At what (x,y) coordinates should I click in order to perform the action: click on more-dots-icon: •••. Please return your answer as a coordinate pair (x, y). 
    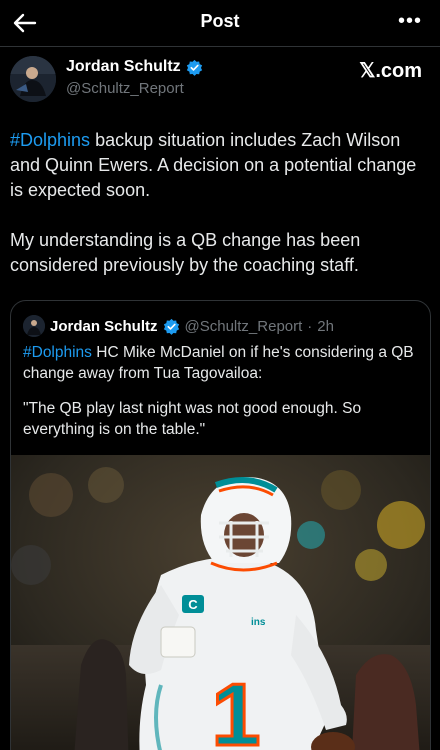
    Looking at the image, I should click on (410, 21).